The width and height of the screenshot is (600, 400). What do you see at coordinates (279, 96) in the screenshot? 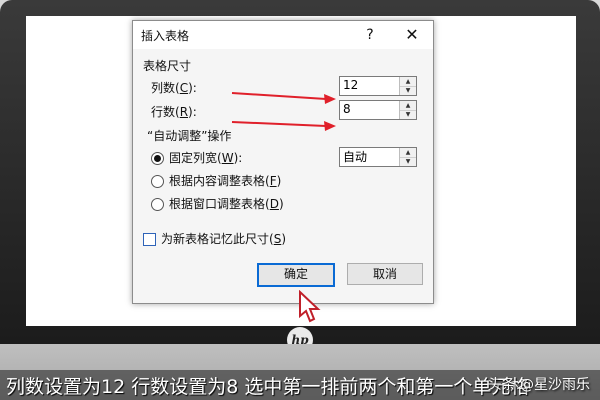
I see `columns-arrow` at bounding box center [279, 96].